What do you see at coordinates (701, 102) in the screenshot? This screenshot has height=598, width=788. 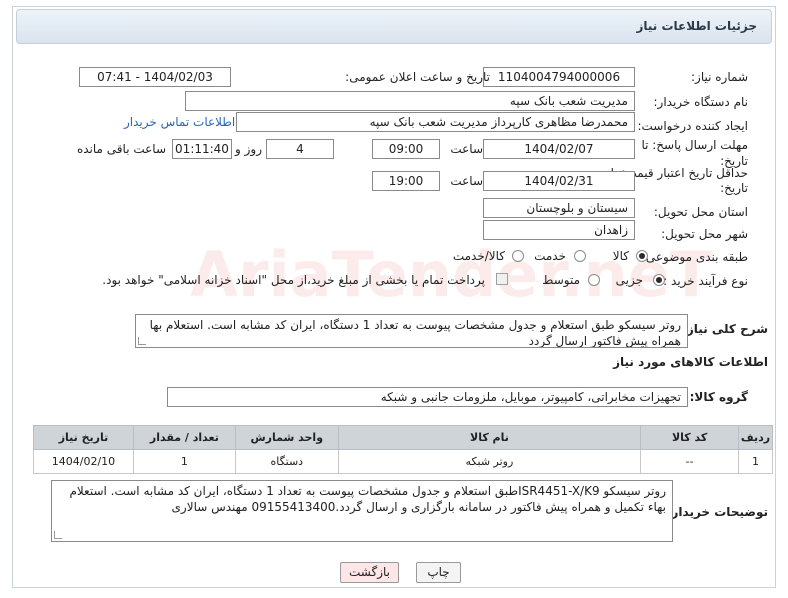 I see `buyer-org-label: نام دستگاه خریدار:` at bounding box center [701, 102].